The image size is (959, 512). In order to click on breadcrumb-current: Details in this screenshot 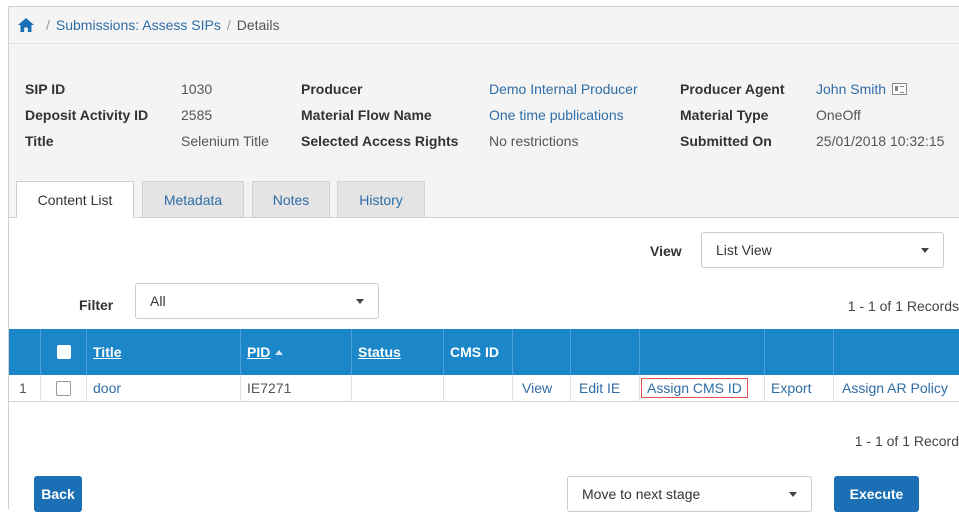, I will do `click(258, 25)`.